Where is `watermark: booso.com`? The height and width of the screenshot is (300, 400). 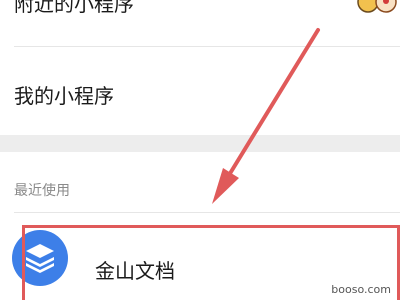
watermark: booso.com is located at coordinates (361, 289).